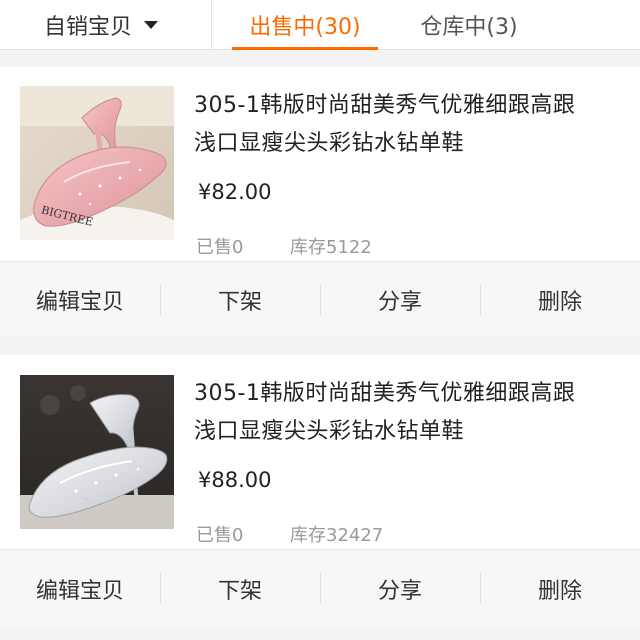  I want to click on active-tab-indicator, so click(305, 48).